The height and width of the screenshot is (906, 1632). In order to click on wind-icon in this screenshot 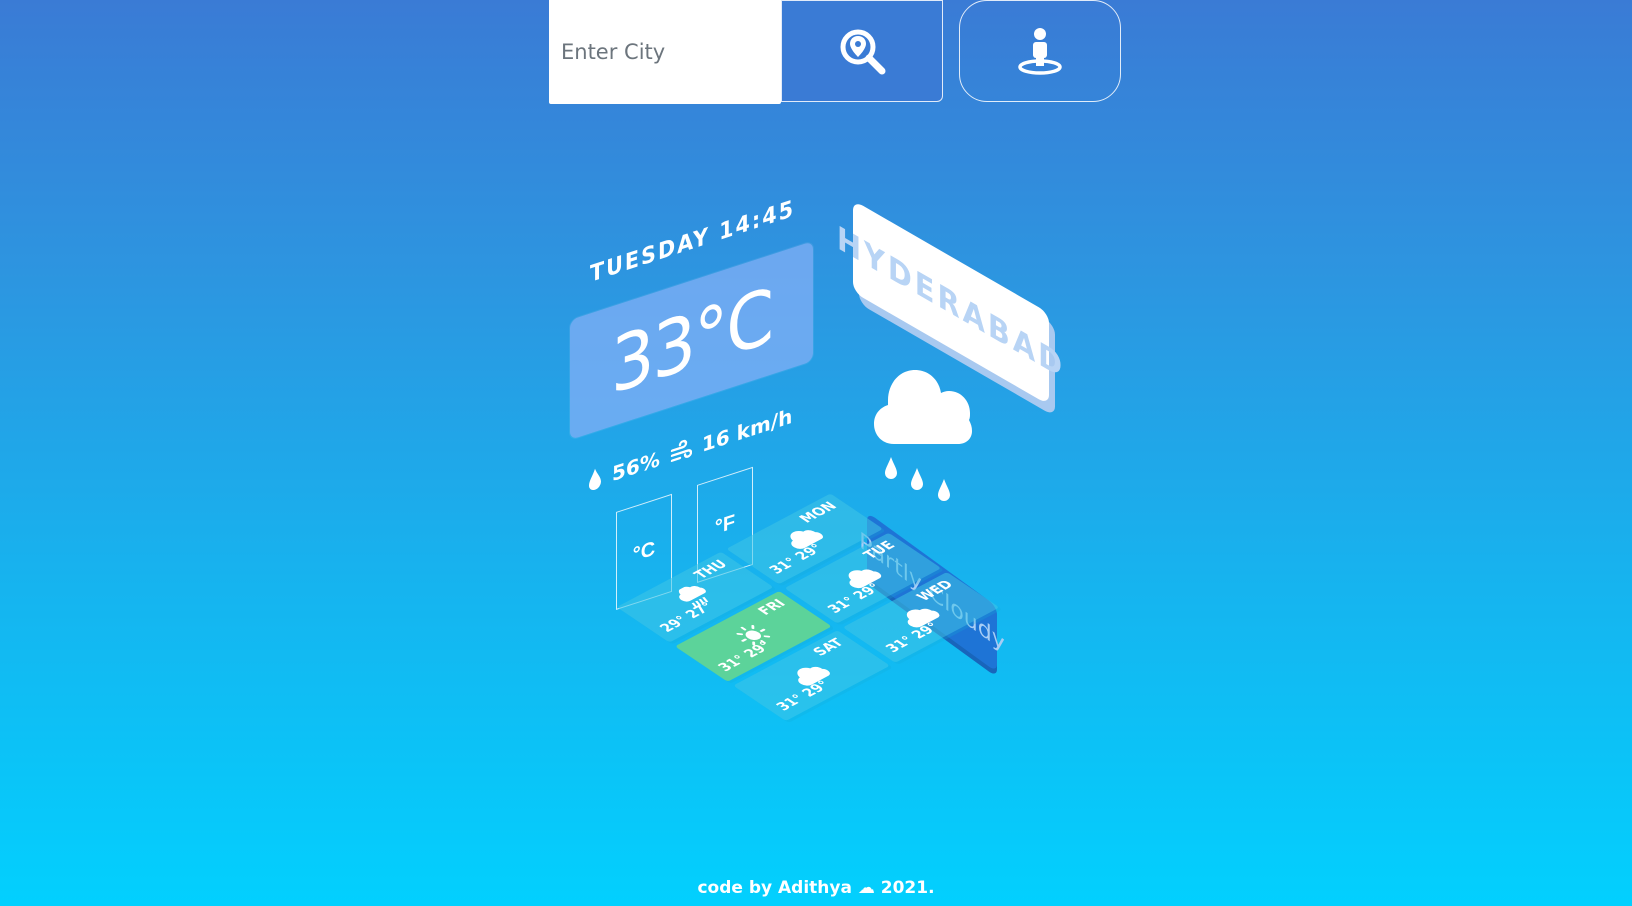, I will do `click(681, 451)`.